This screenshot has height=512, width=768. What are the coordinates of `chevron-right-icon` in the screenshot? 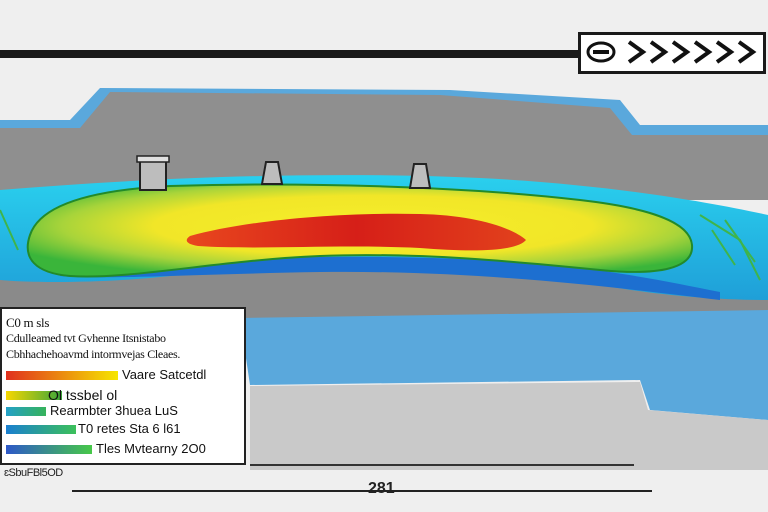 It's located at (672, 53).